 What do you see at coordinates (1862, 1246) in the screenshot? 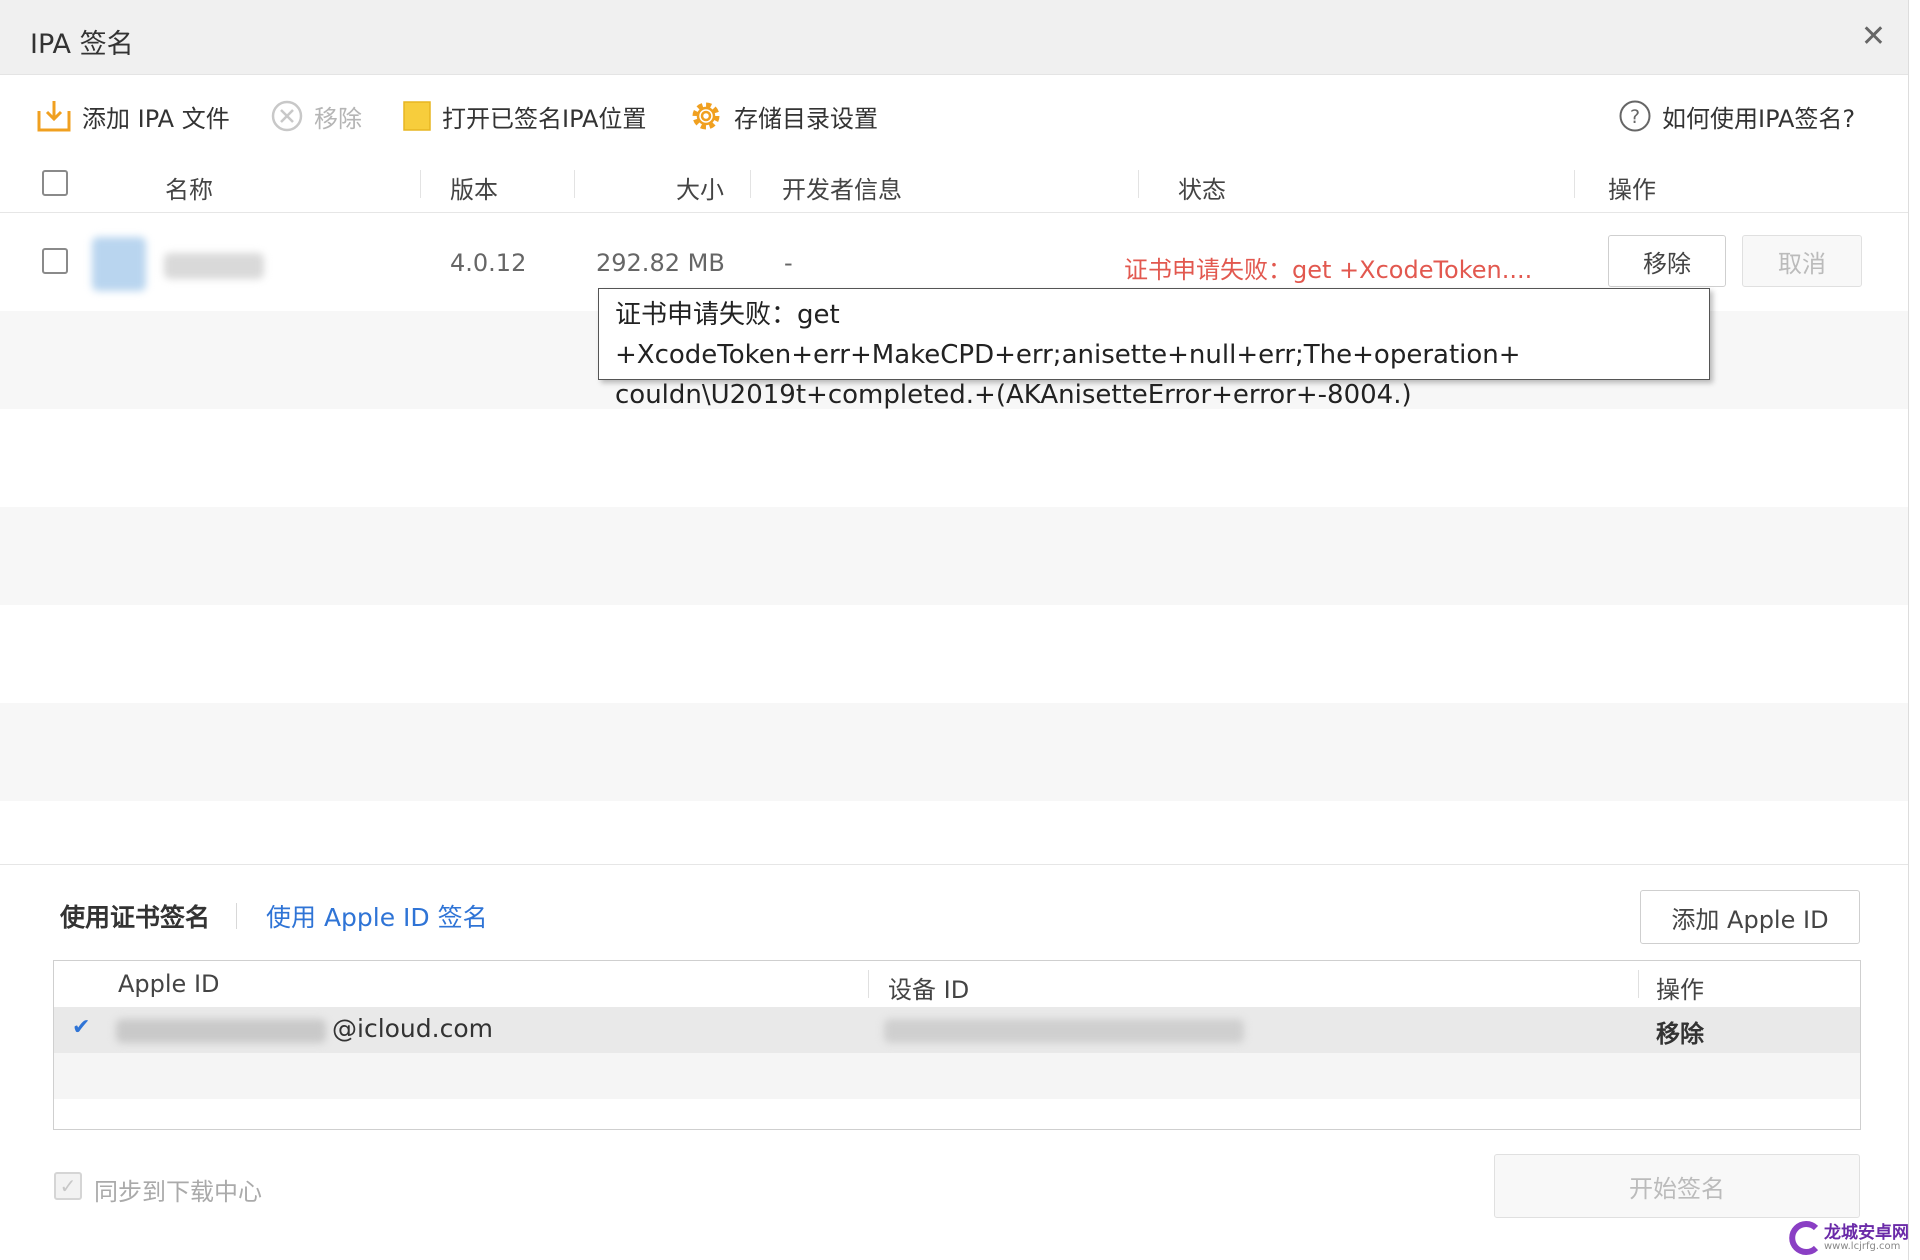
I see `watermark-url: www.lcjrfg.com` at bounding box center [1862, 1246].